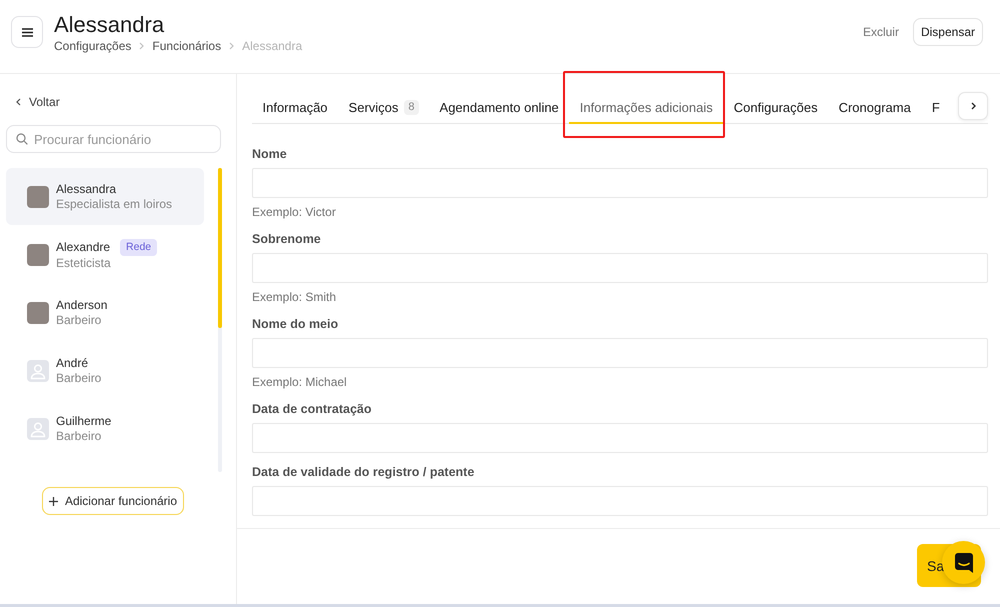  I want to click on dismiss-button: Dispensar, so click(947, 32).